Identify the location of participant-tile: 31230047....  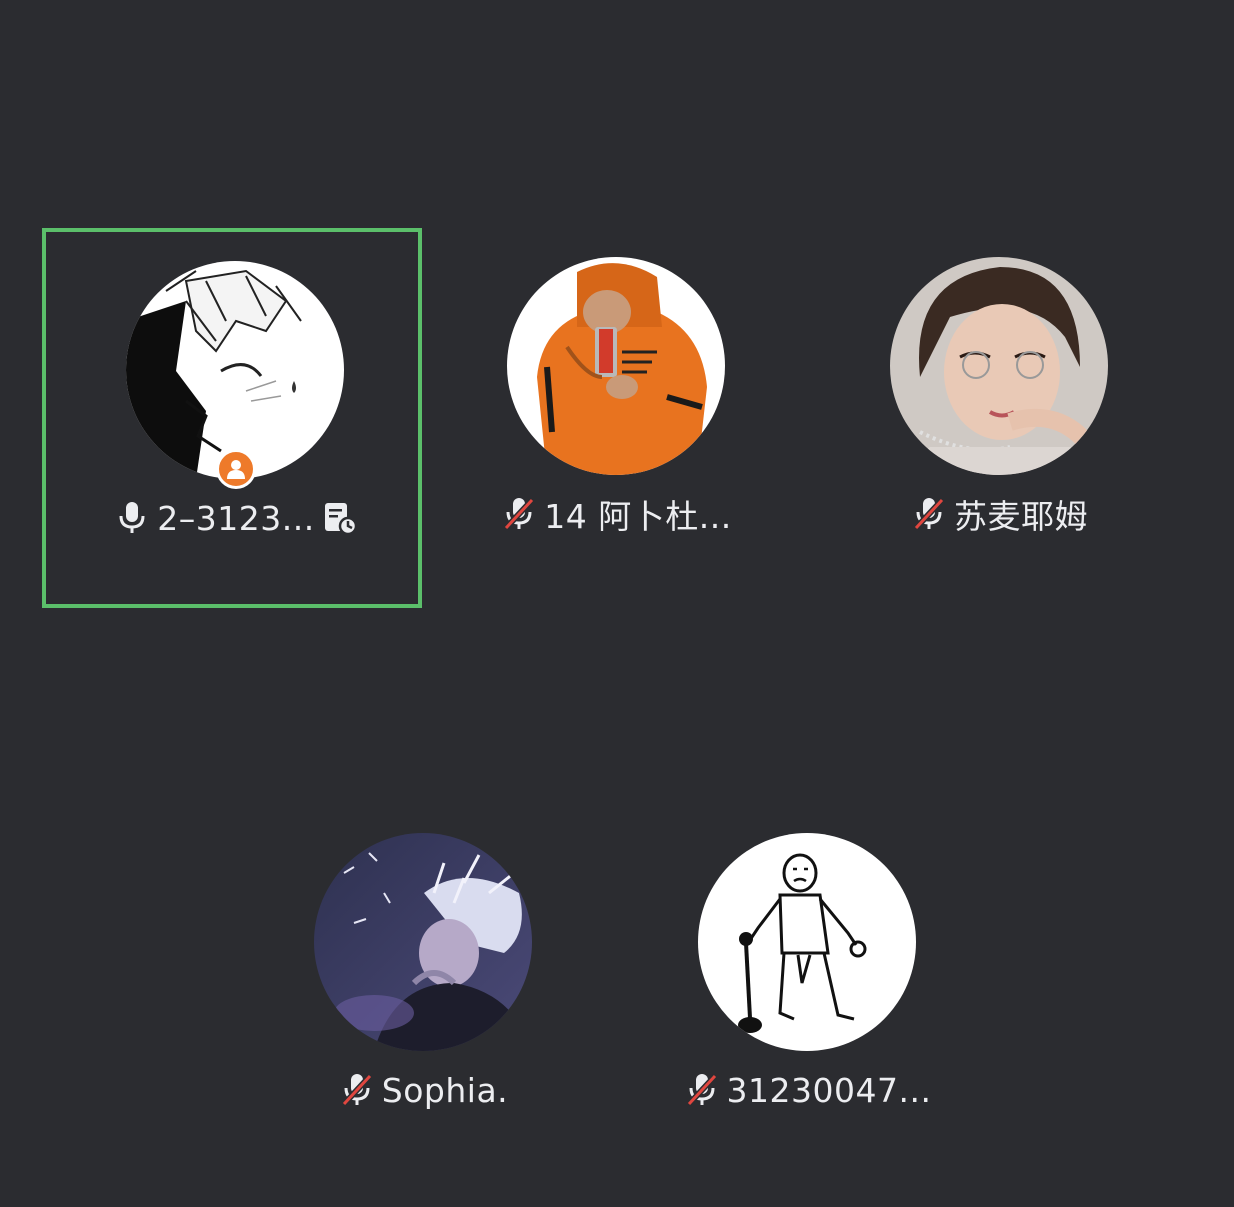
(808, 994).